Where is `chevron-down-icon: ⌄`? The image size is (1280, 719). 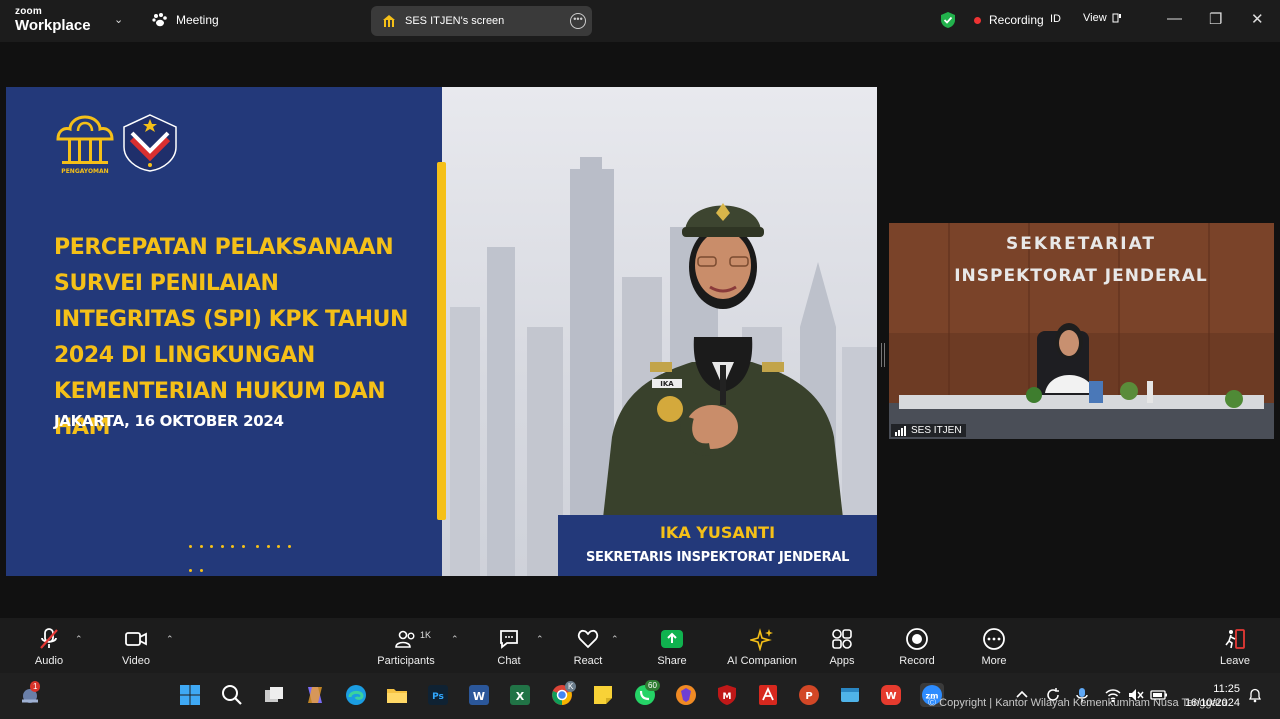 chevron-down-icon: ⌄ is located at coordinates (118, 19).